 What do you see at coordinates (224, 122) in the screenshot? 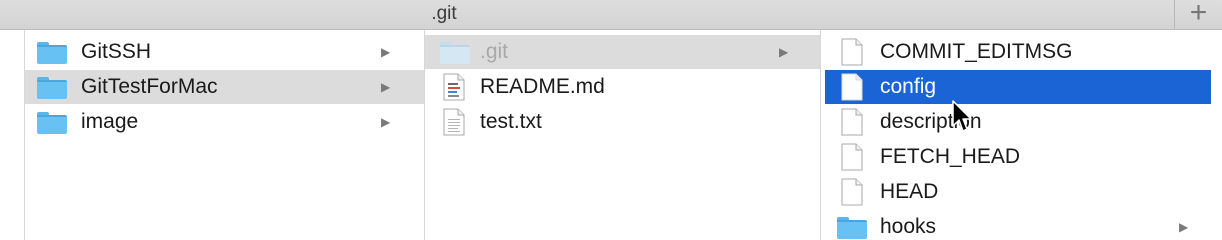
I see `list-item-image: image ▶` at bounding box center [224, 122].